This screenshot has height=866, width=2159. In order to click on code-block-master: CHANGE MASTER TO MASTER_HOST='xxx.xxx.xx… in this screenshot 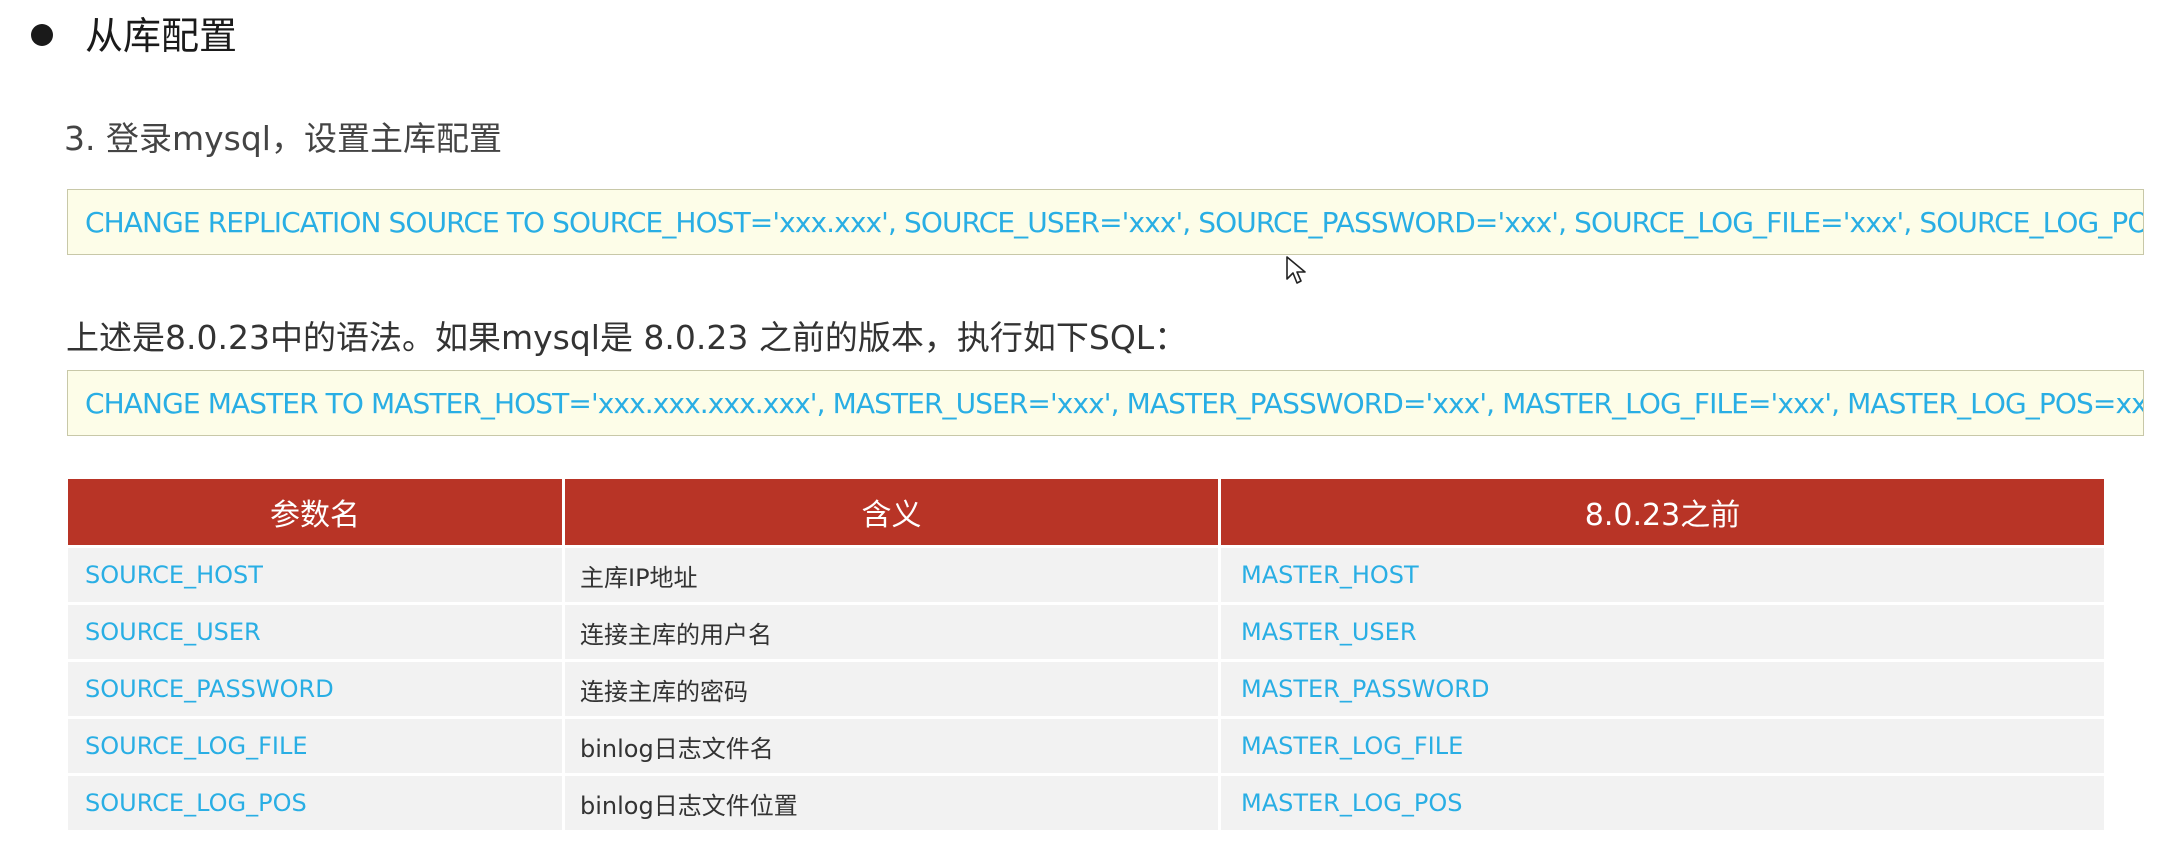, I will do `click(1105, 403)`.